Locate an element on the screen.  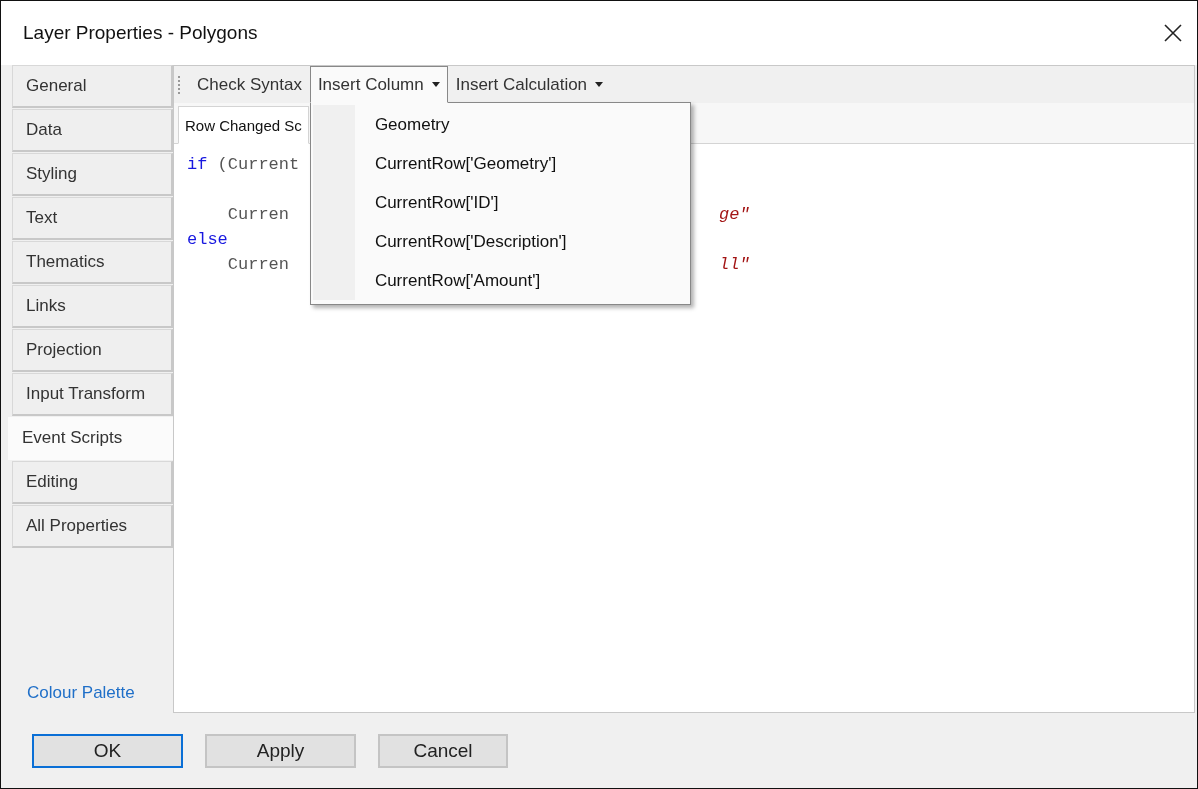
dialog-button: Apply is located at coordinates (280, 750).